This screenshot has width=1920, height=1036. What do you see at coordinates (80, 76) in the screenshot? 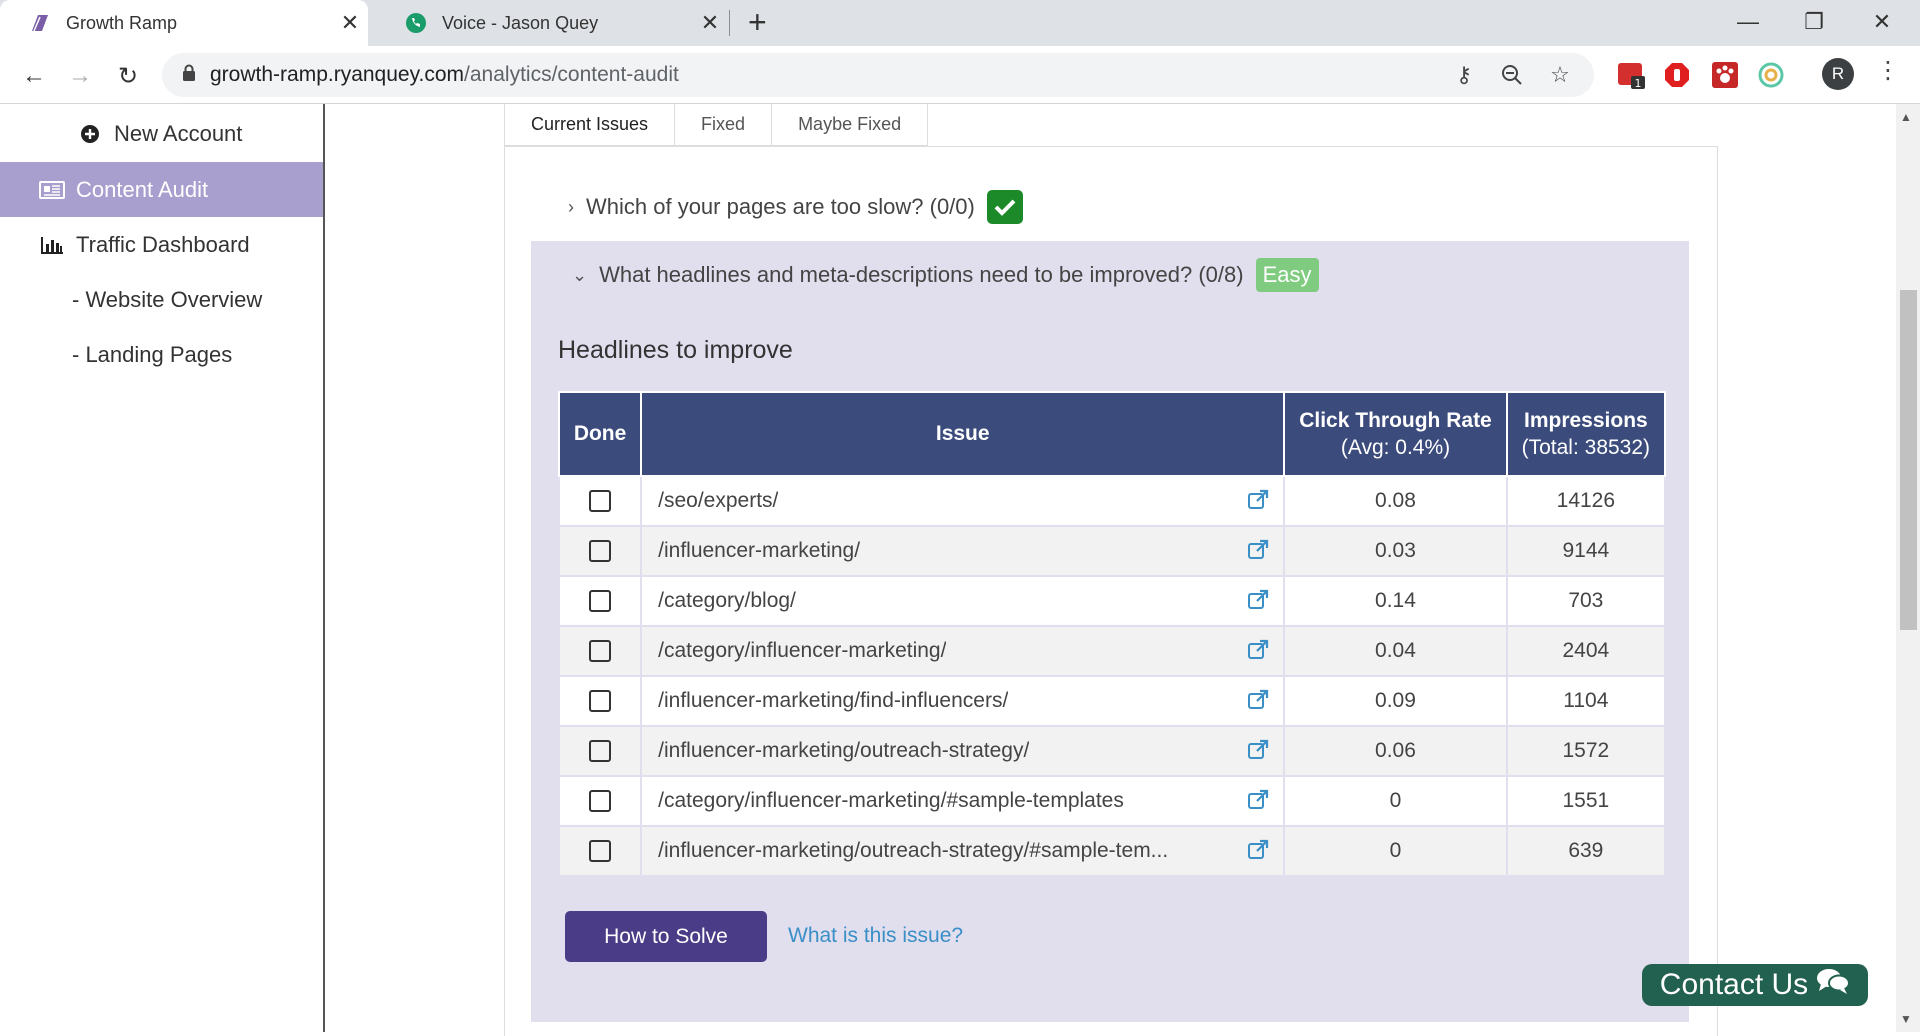
I see `forward-arrow-icon: →` at bounding box center [80, 76].